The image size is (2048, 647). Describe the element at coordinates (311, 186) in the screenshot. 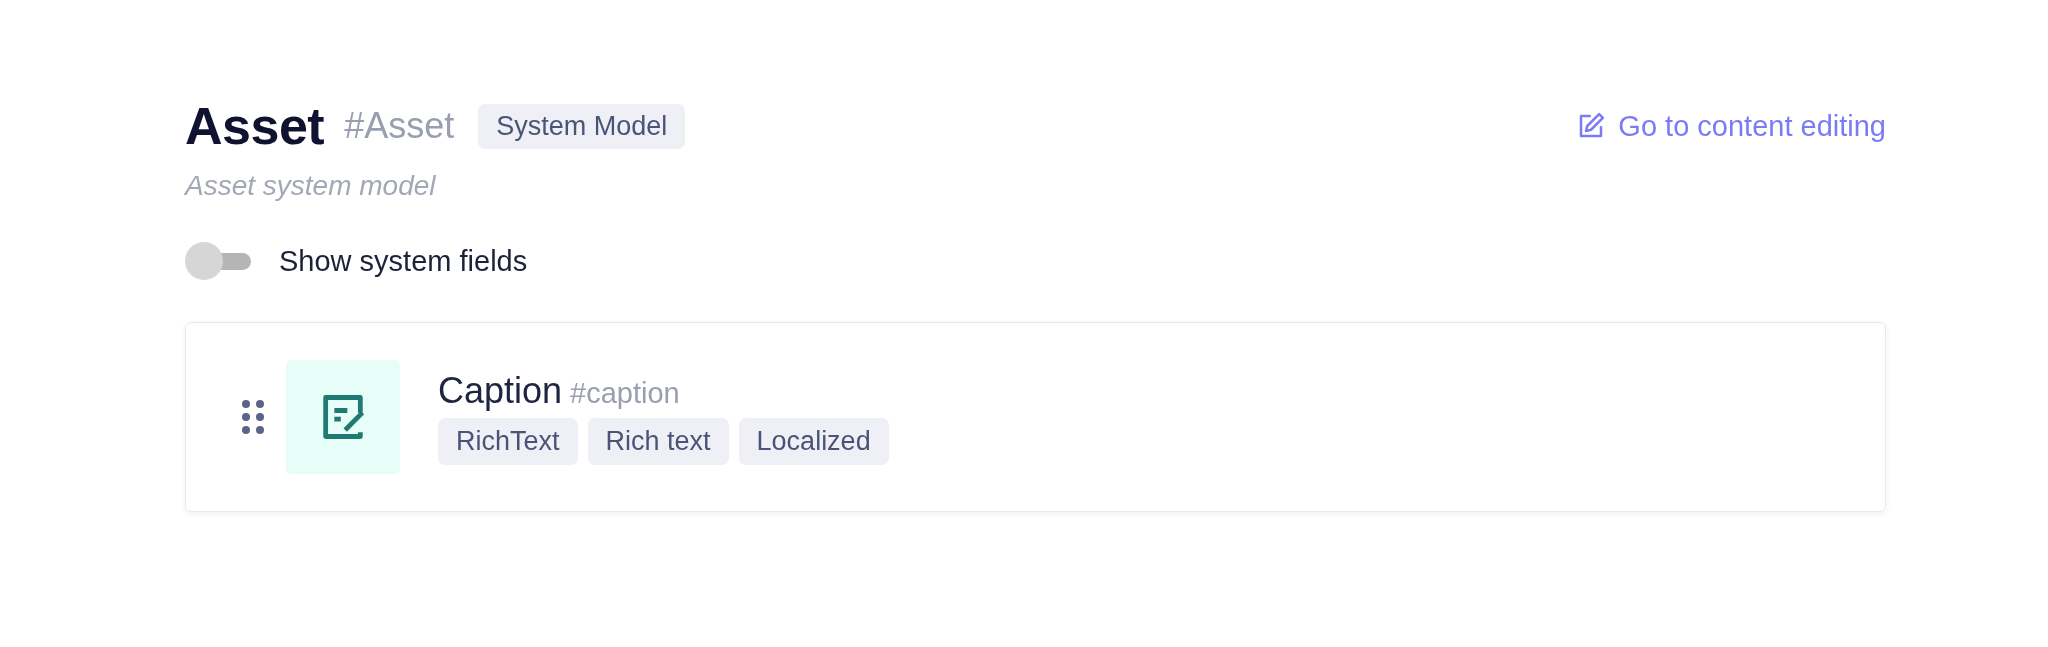

I see `model-description: Asset system model` at that location.